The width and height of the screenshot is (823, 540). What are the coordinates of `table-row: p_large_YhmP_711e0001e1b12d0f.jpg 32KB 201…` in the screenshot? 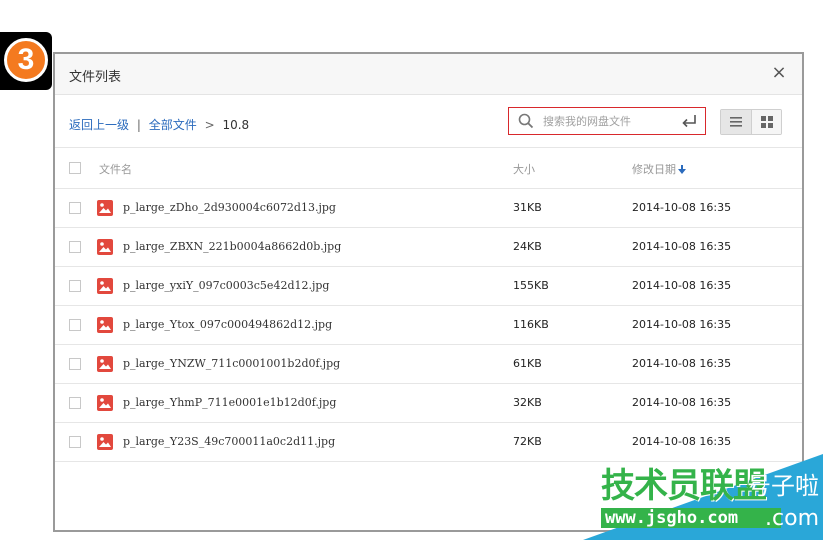 It's located at (428, 403).